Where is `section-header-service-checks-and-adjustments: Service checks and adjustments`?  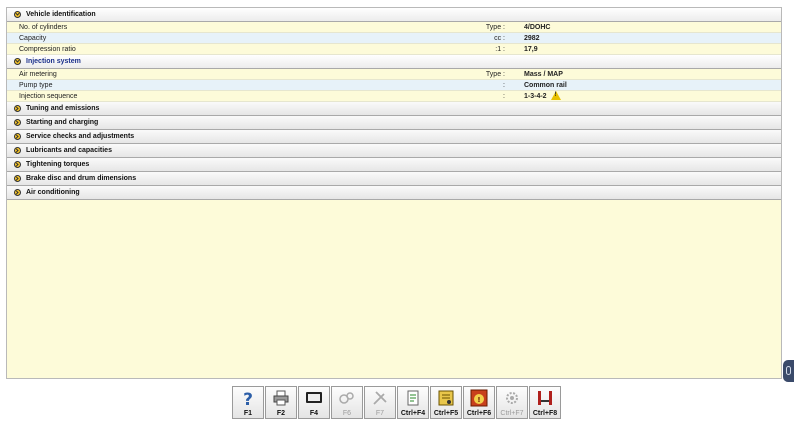
section-header-service-checks-and-adjustments: Service checks and adjustments is located at coordinates (394, 137).